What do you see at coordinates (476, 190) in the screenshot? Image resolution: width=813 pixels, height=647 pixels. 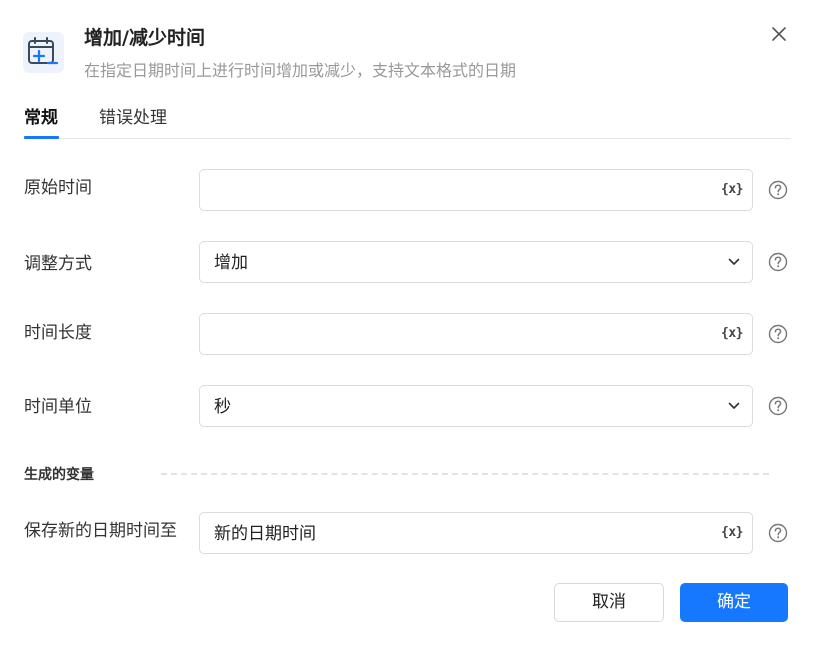 I see `original-time-input: {x}` at bounding box center [476, 190].